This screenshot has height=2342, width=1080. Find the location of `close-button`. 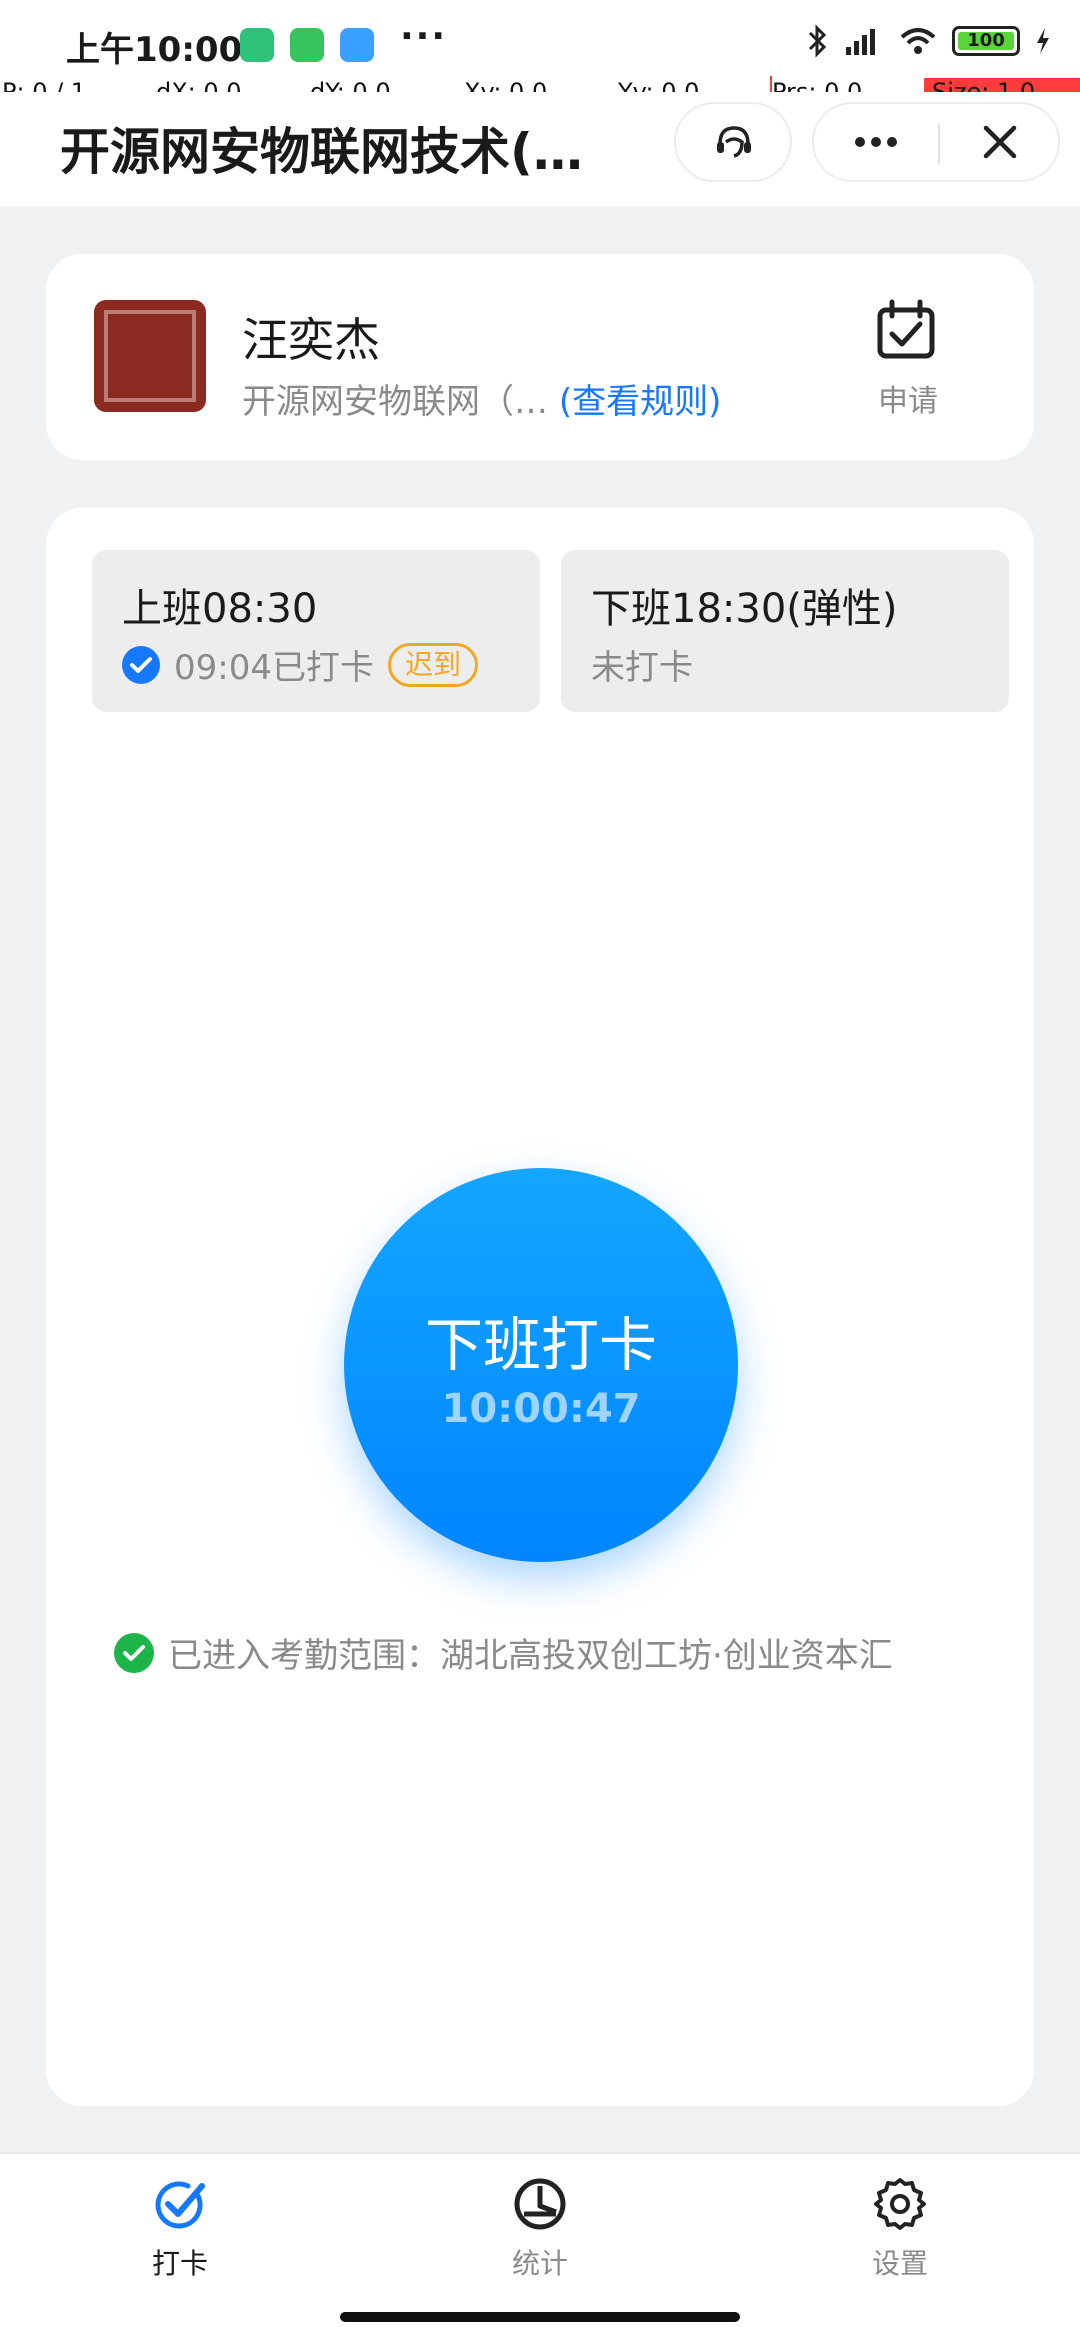

close-button is located at coordinates (1000, 142).